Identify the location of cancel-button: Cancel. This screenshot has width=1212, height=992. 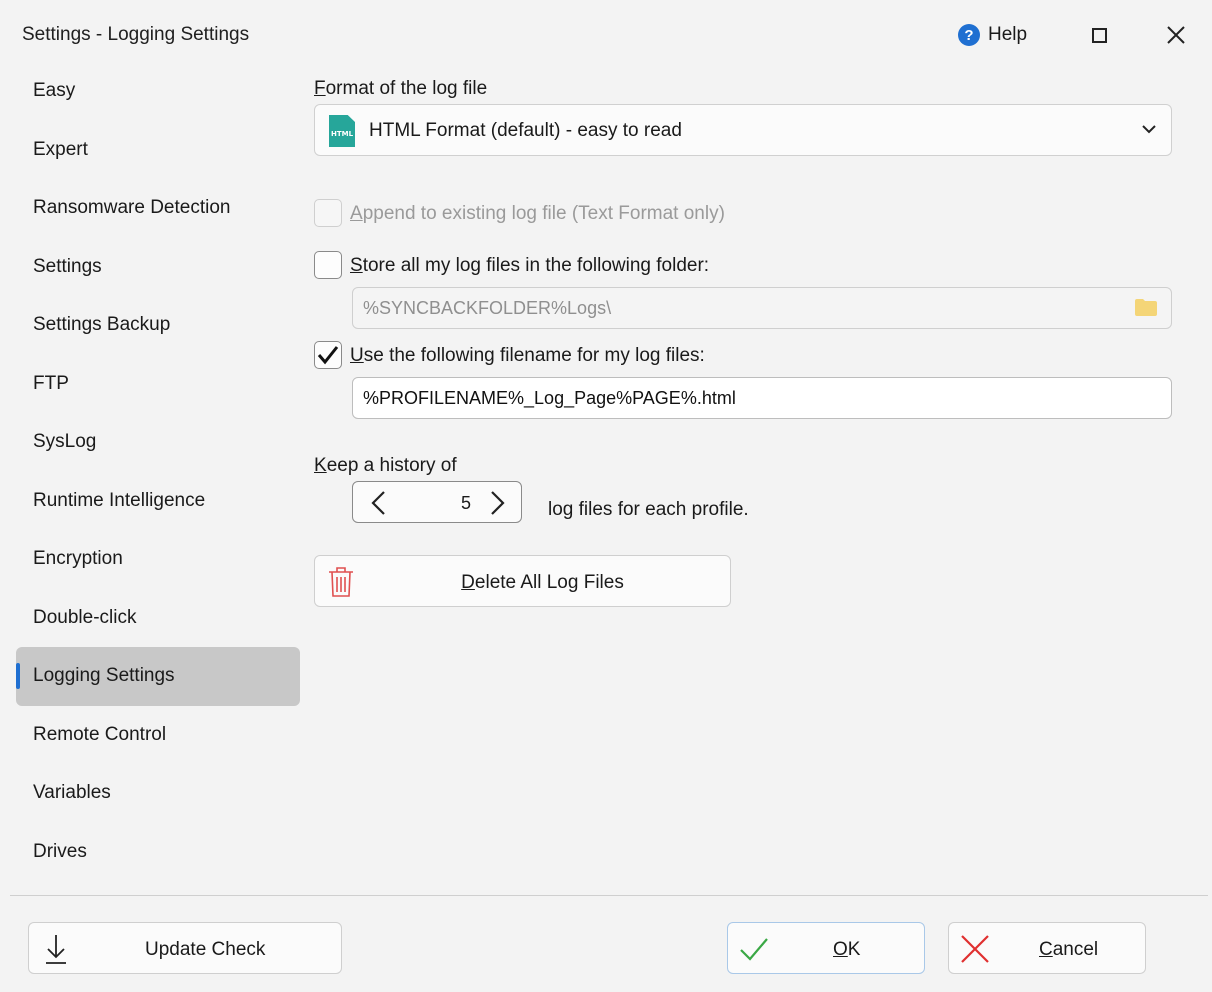
(1047, 948).